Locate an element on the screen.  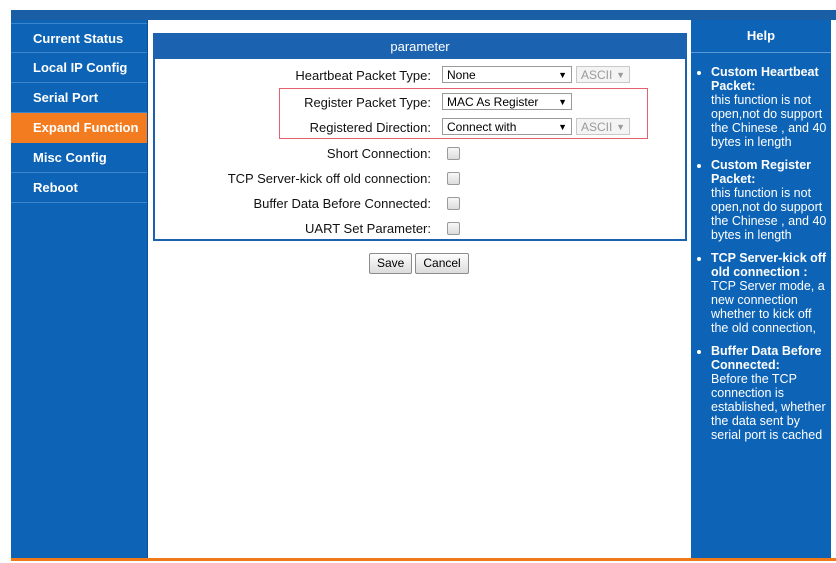
save-button: Save is located at coordinates (391, 263).